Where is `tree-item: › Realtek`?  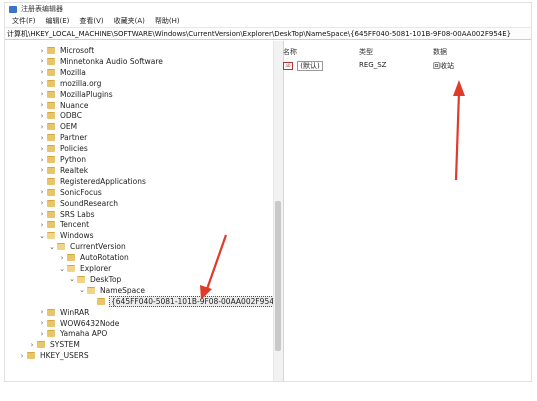 tree-item: › Realtek is located at coordinates (63, 170).